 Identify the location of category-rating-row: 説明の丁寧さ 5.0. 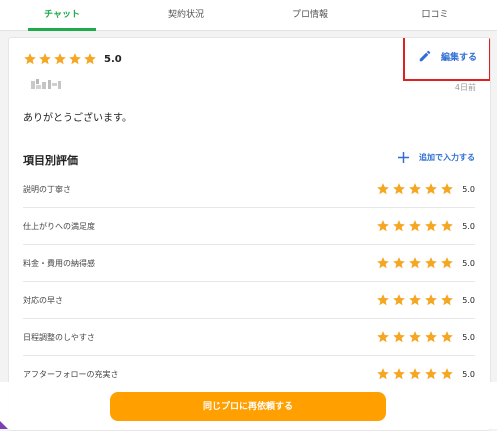
(249, 189).